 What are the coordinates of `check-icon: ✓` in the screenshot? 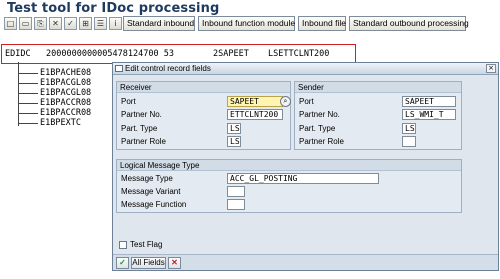 It's located at (70, 23).